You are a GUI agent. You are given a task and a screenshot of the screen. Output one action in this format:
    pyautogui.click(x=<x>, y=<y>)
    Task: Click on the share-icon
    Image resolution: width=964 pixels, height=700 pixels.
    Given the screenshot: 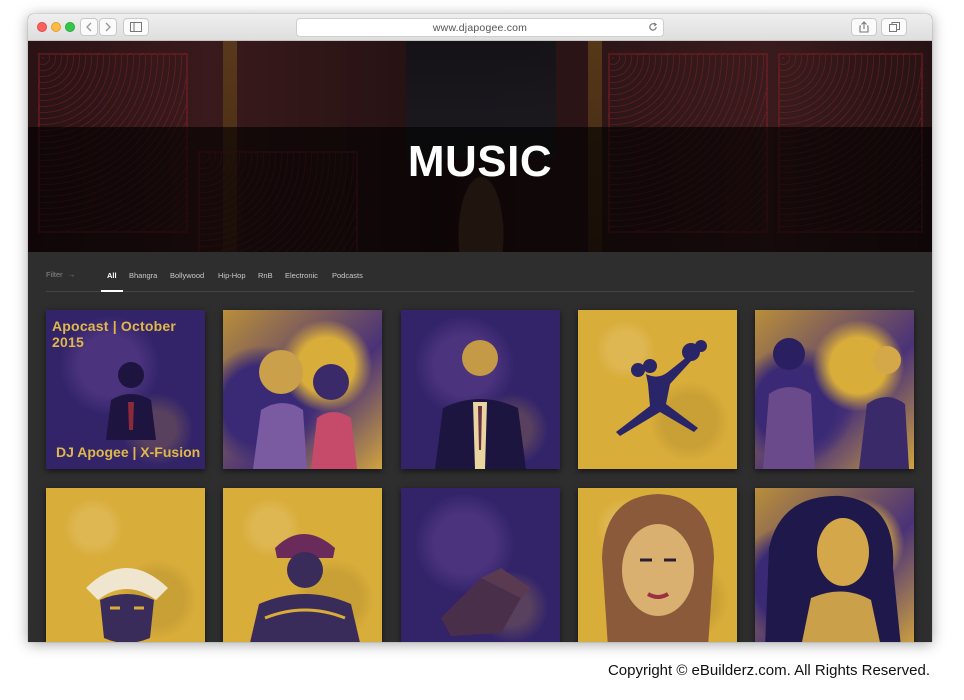 What is the action you would take?
    pyautogui.click(x=864, y=27)
    